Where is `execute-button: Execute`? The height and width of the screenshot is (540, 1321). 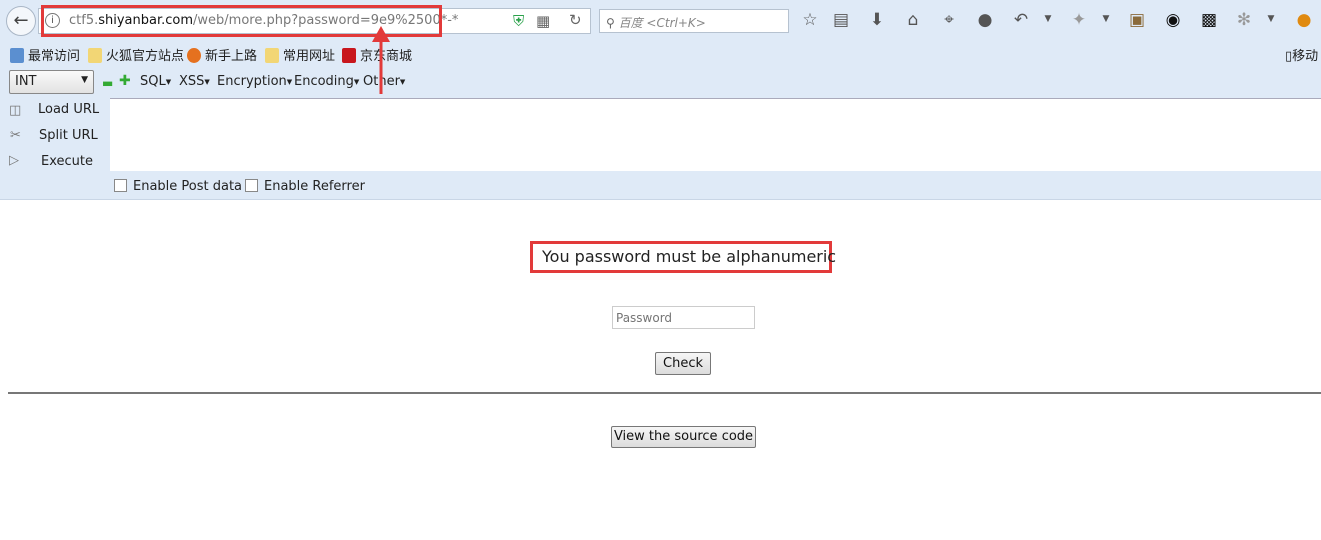 execute-button: Execute is located at coordinates (67, 161).